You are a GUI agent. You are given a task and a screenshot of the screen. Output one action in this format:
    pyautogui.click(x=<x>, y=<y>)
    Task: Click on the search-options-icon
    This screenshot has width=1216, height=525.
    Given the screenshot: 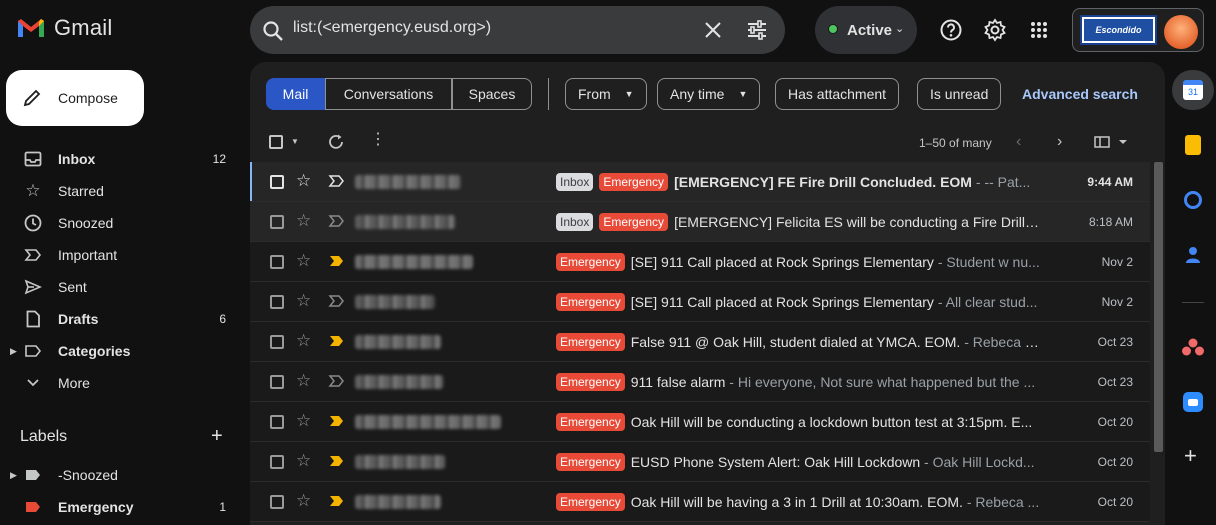 What is the action you would take?
    pyautogui.click(x=757, y=30)
    